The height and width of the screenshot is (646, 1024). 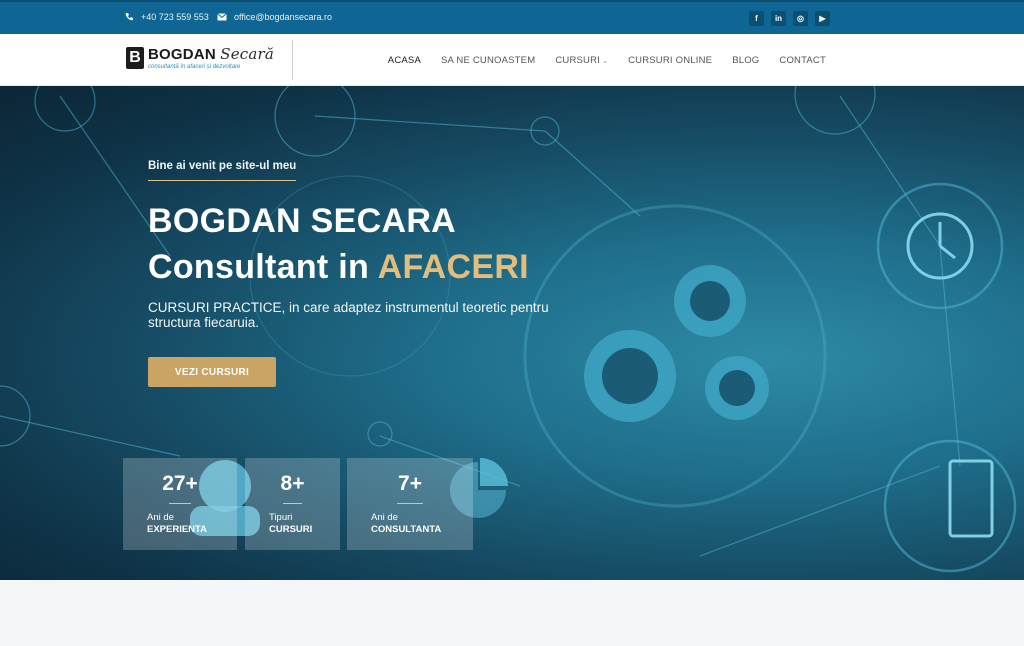 What do you see at coordinates (802, 60) in the screenshot?
I see `nav-item-contact: CONTACT` at bounding box center [802, 60].